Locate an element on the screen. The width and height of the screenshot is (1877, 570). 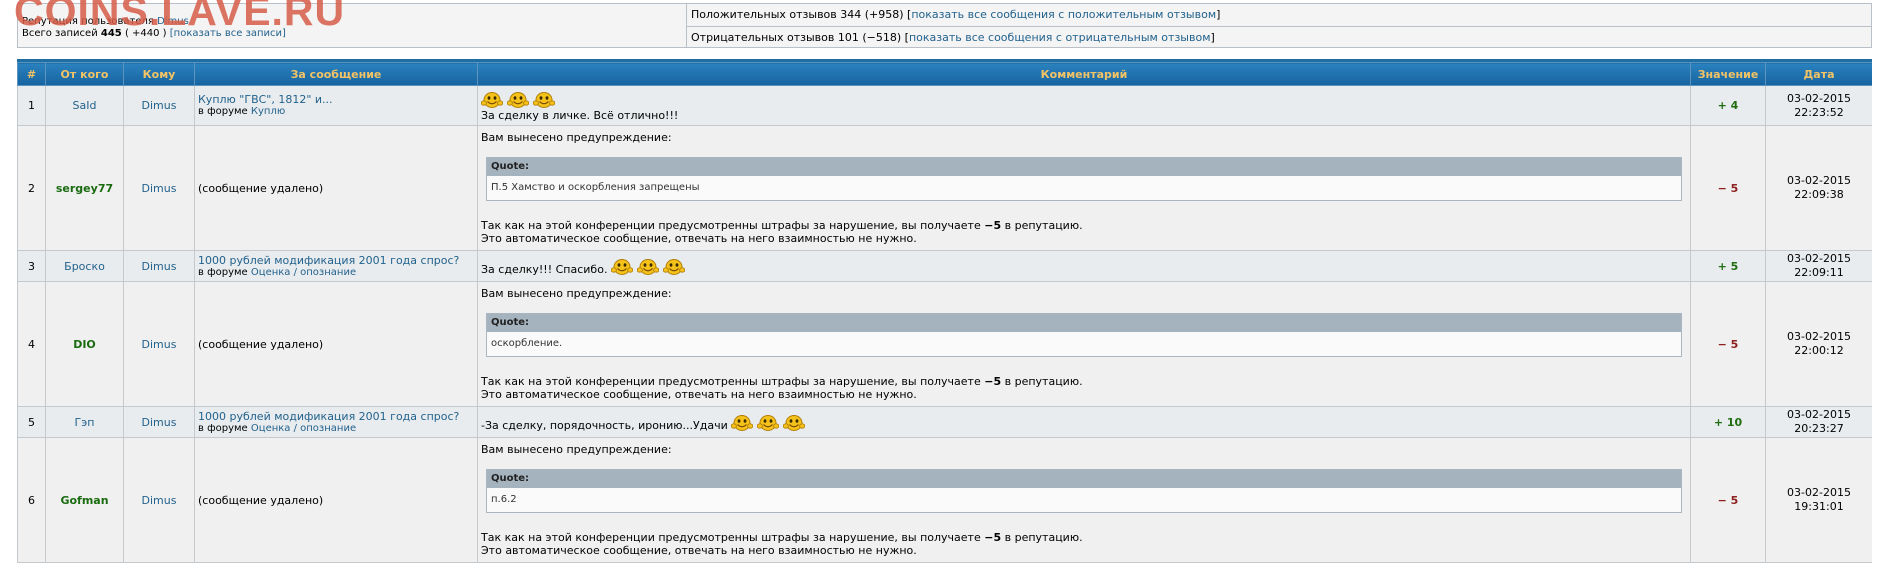
total-delta: ( +440 ) is located at coordinates (145, 33).